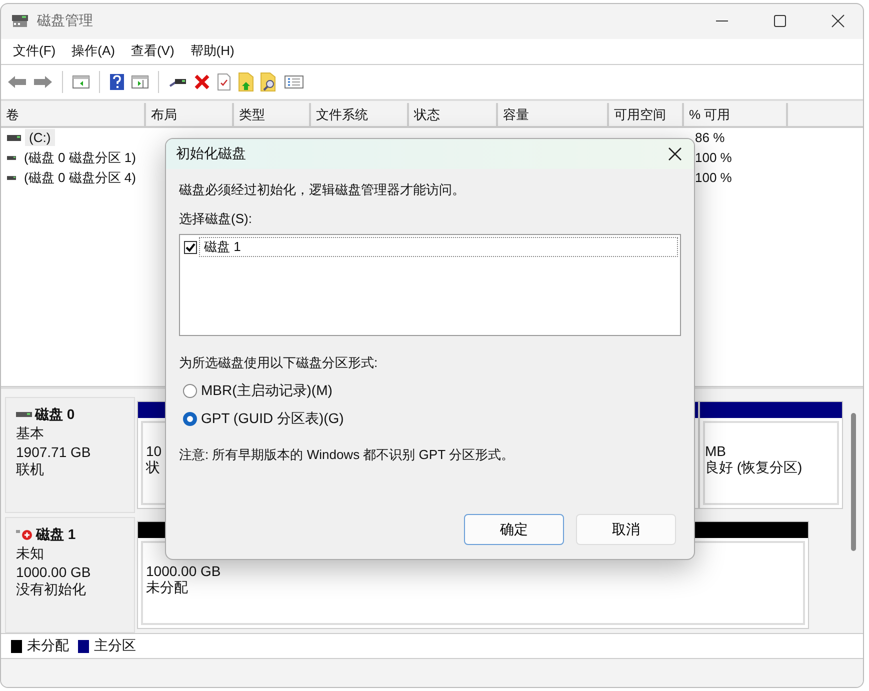  Describe the element at coordinates (269, 82) in the screenshot. I see `folder-search-icon` at that location.